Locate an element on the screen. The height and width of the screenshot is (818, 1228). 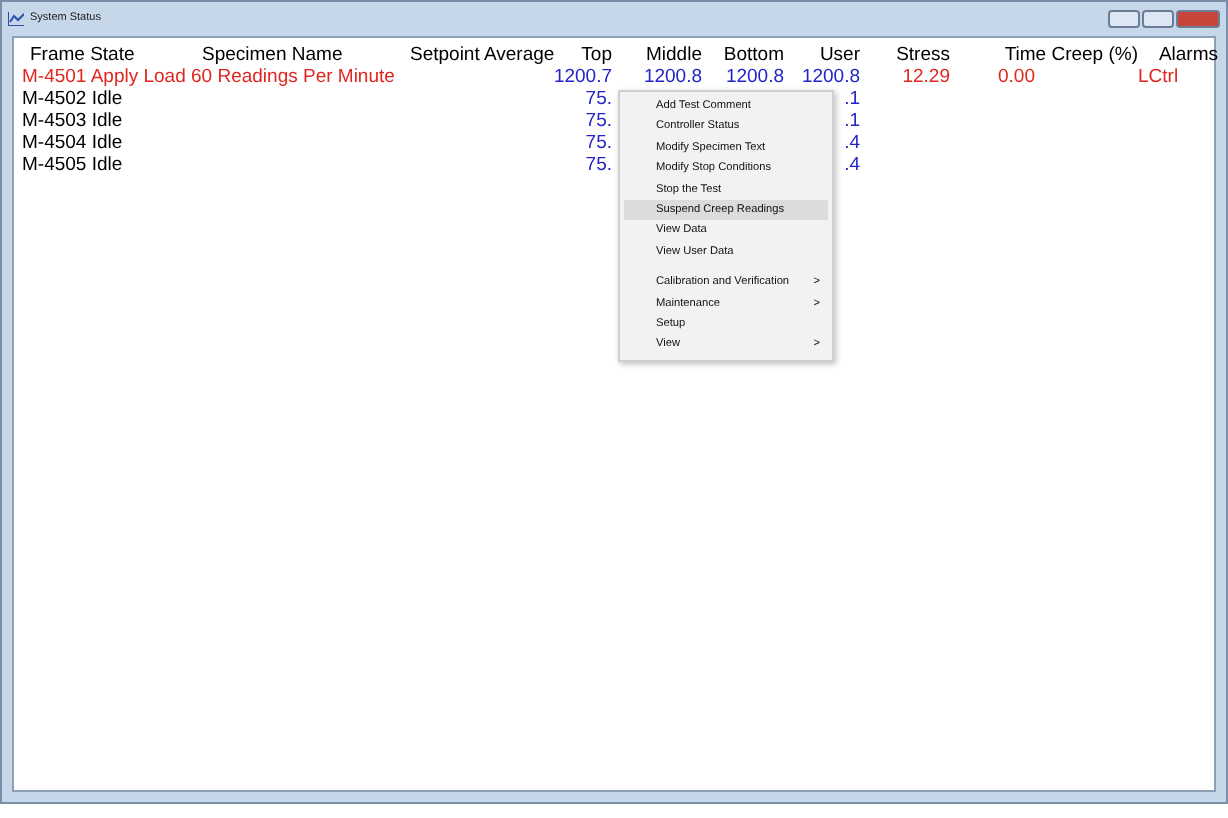
frame-state-cell: M-4501 Apply Load 60 Readings Per Minute is located at coordinates (208, 77).